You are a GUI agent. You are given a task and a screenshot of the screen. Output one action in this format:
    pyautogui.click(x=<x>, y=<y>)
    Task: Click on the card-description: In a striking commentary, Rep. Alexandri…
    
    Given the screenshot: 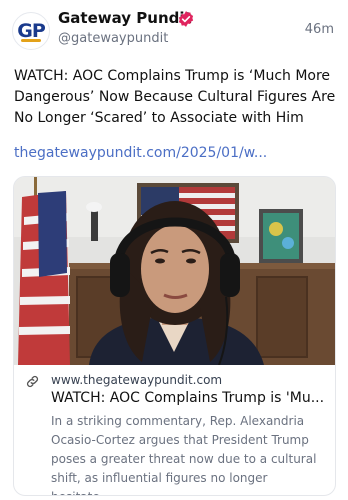 What is the action you would take?
    pyautogui.click(x=184, y=454)
    